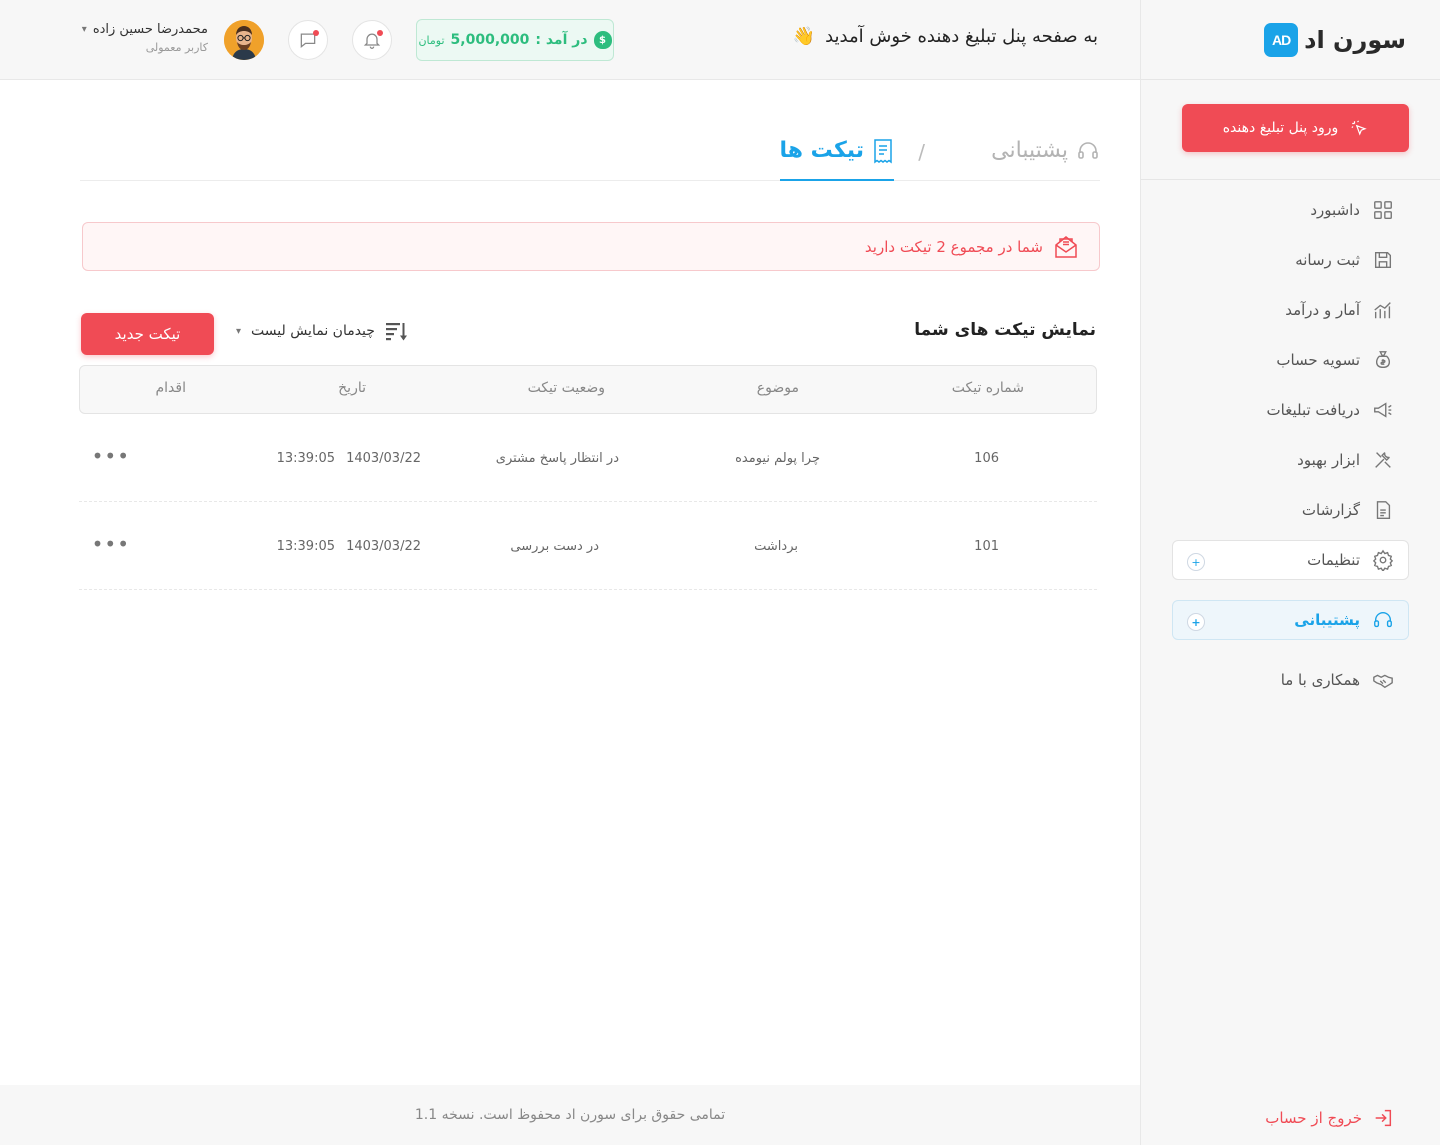  I want to click on ticket-time: 13:39:05, so click(305, 546).